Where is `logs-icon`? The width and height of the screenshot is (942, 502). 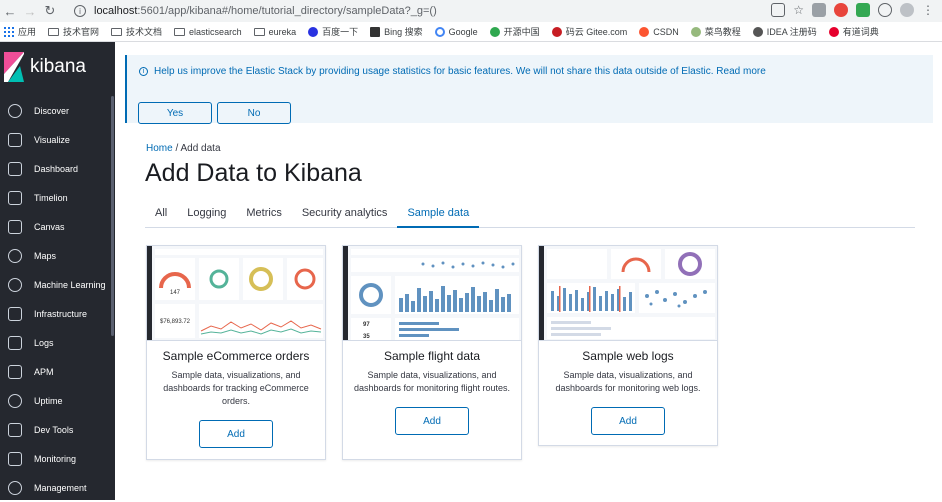 logs-icon is located at coordinates (15, 342).